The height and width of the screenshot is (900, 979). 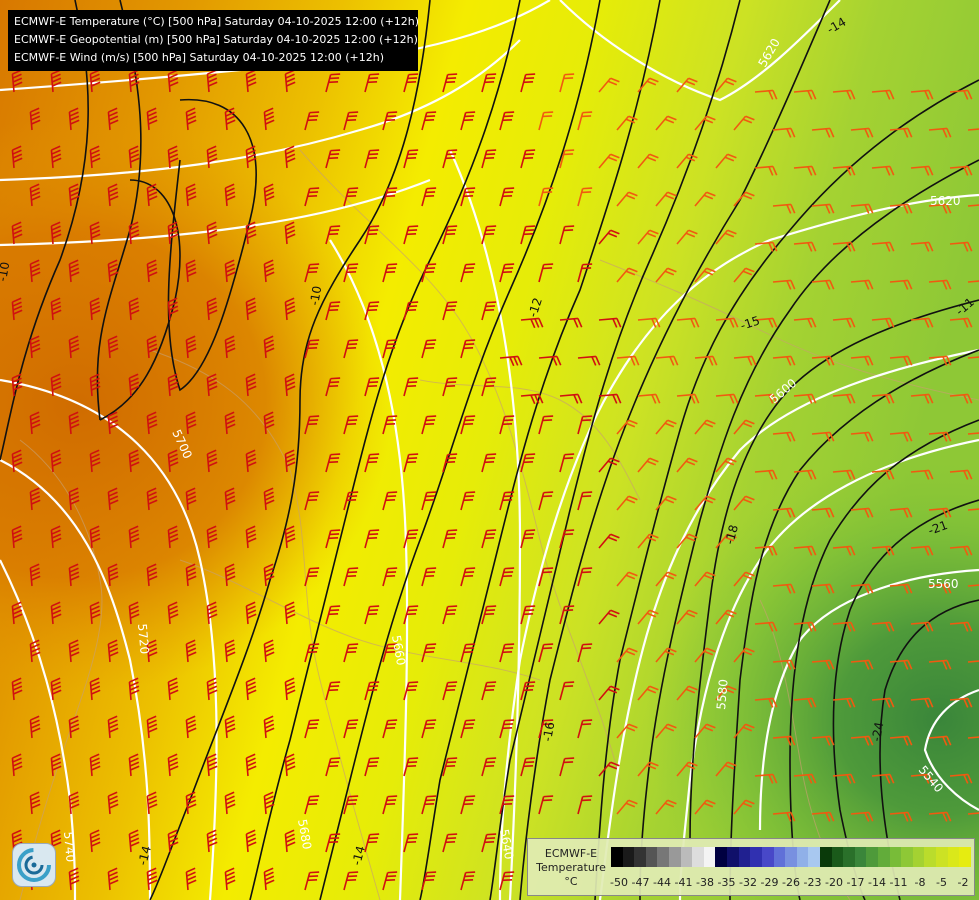 I want to click on legend-tick-label: -23, so click(x=812, y=882).